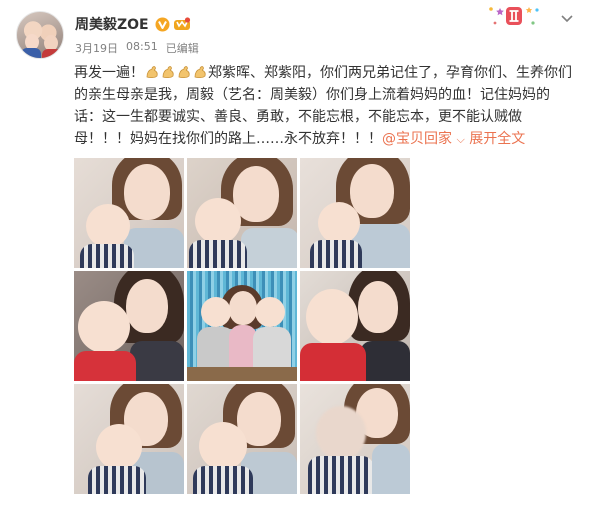 The width and height of the screenshot is (589, 507). I want to click on strong-arm-emoji-row, so click(176, 72).